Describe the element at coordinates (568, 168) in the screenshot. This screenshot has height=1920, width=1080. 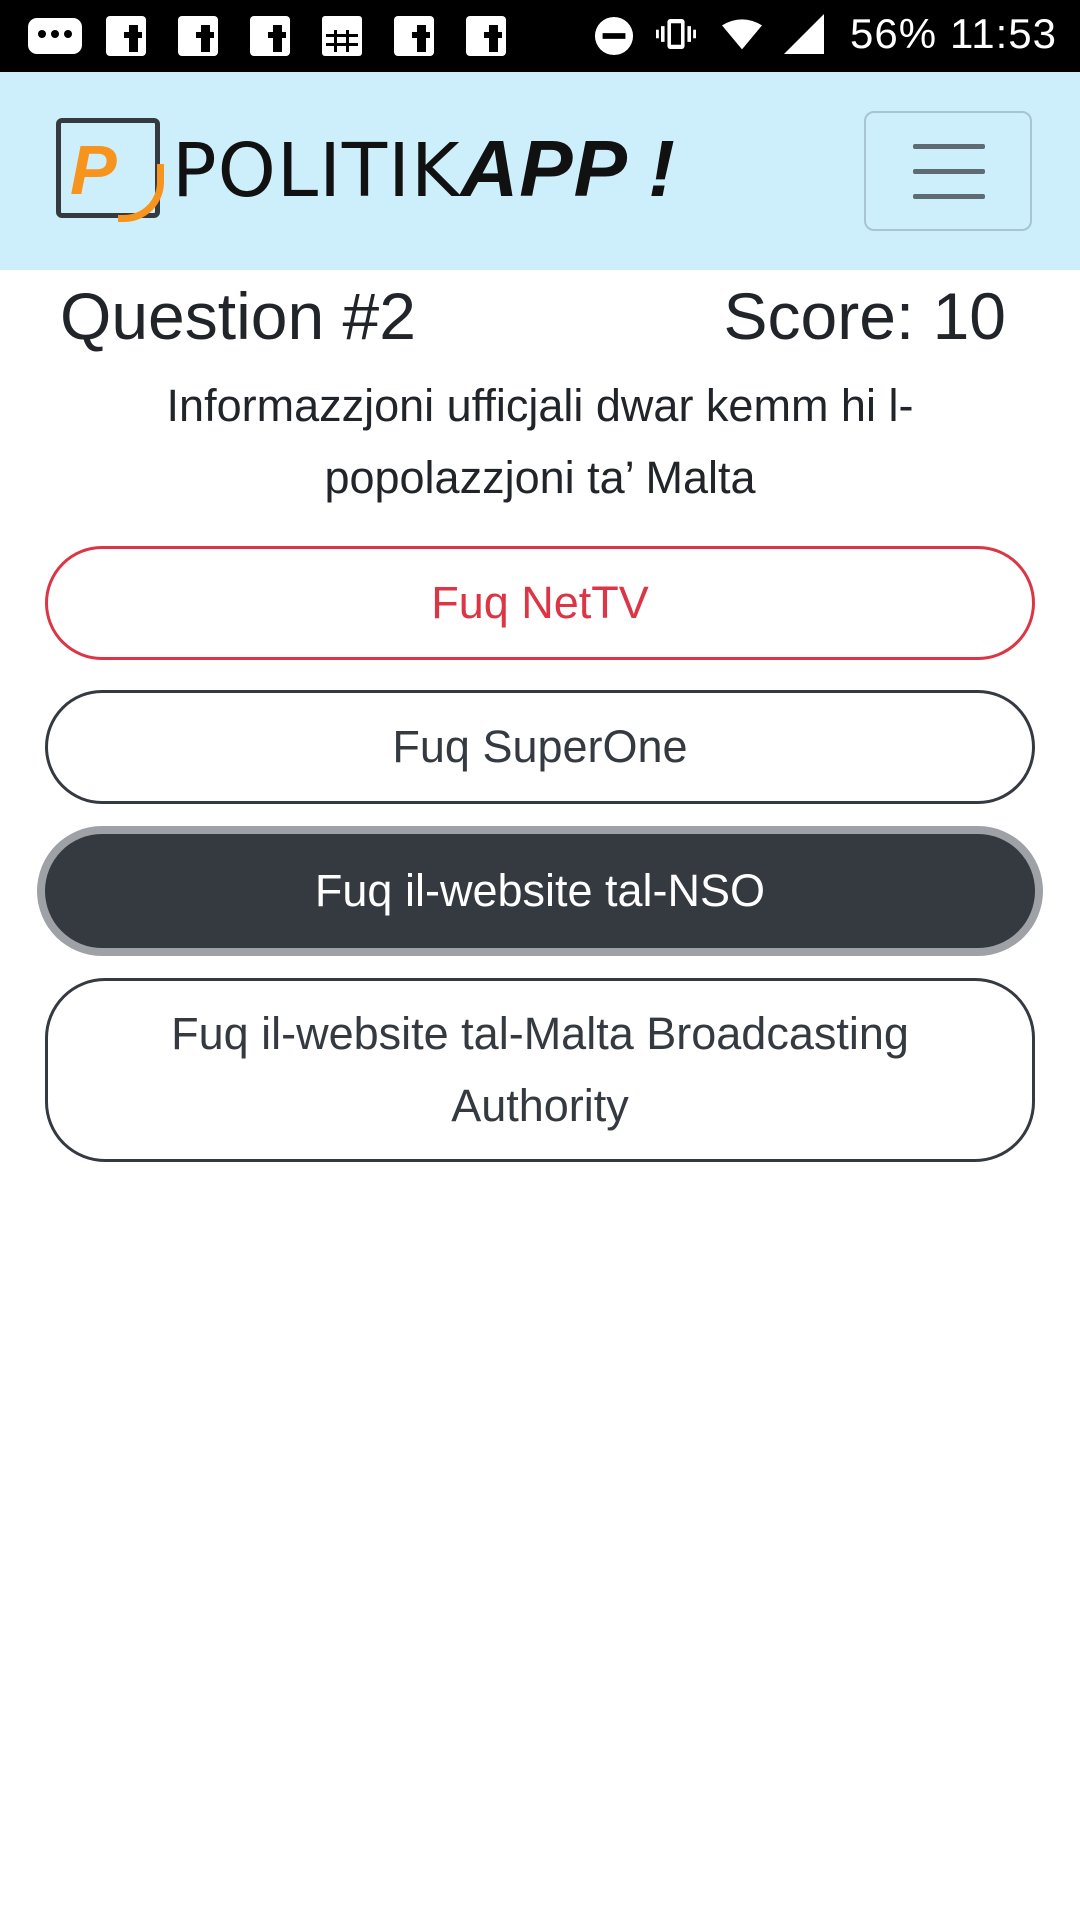
I see `brand-bold-text: APP !` at that location.